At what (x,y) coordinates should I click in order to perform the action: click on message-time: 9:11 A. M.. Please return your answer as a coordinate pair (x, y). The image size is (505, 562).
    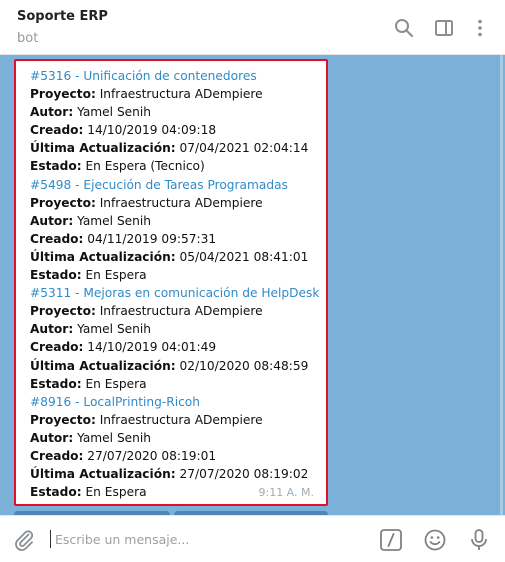
    Looking at the image, I should click on (286, 492).